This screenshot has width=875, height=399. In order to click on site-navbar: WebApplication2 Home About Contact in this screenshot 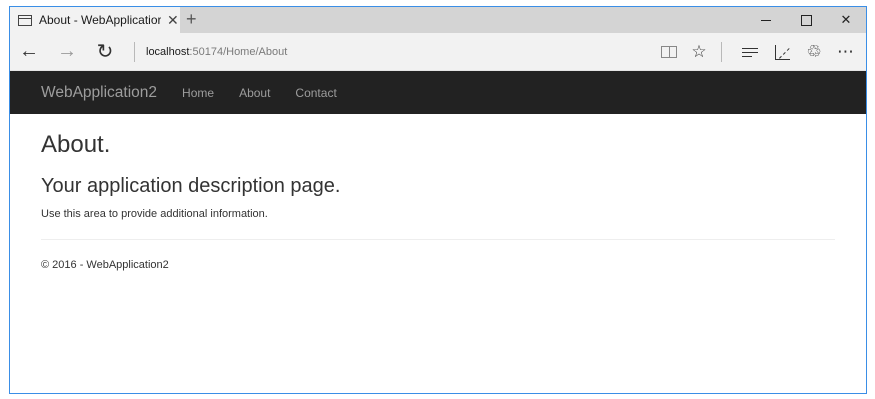, I will do `click(438, 92)`.